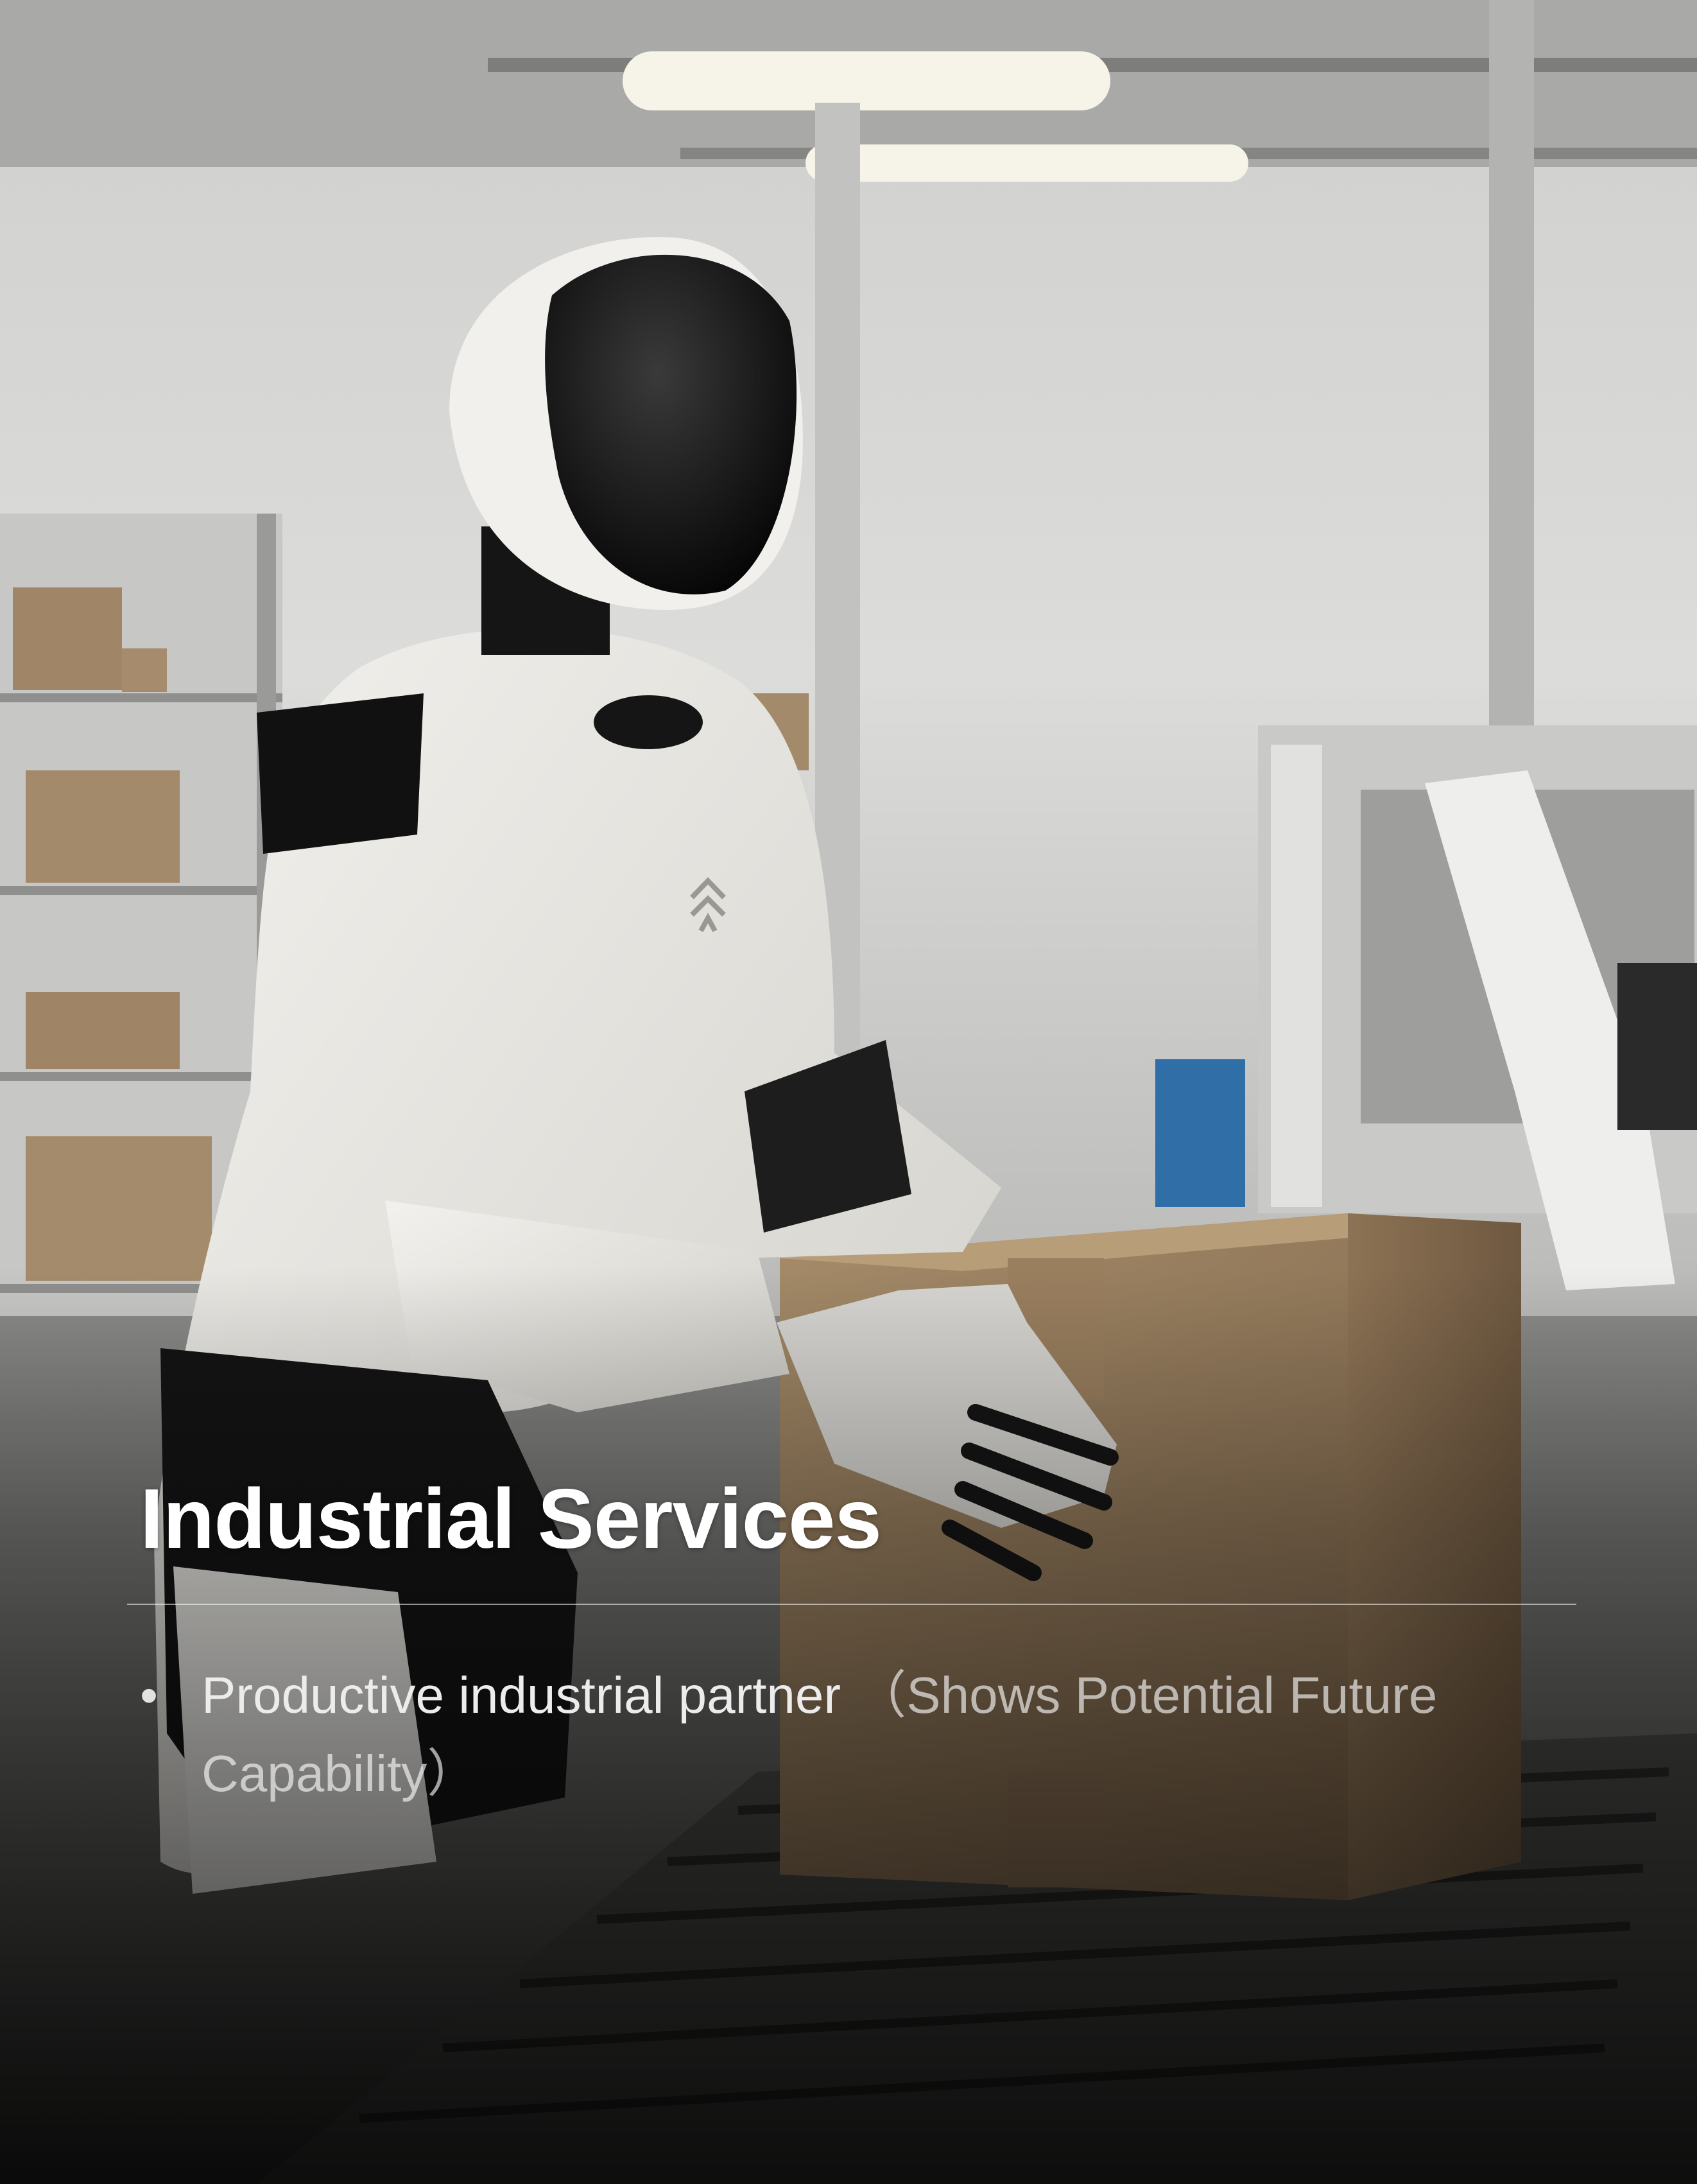  Describe the element at coordinates (521, 1695) in the screenshot. I see `bullet-text: Productive industrial partner` at that location.